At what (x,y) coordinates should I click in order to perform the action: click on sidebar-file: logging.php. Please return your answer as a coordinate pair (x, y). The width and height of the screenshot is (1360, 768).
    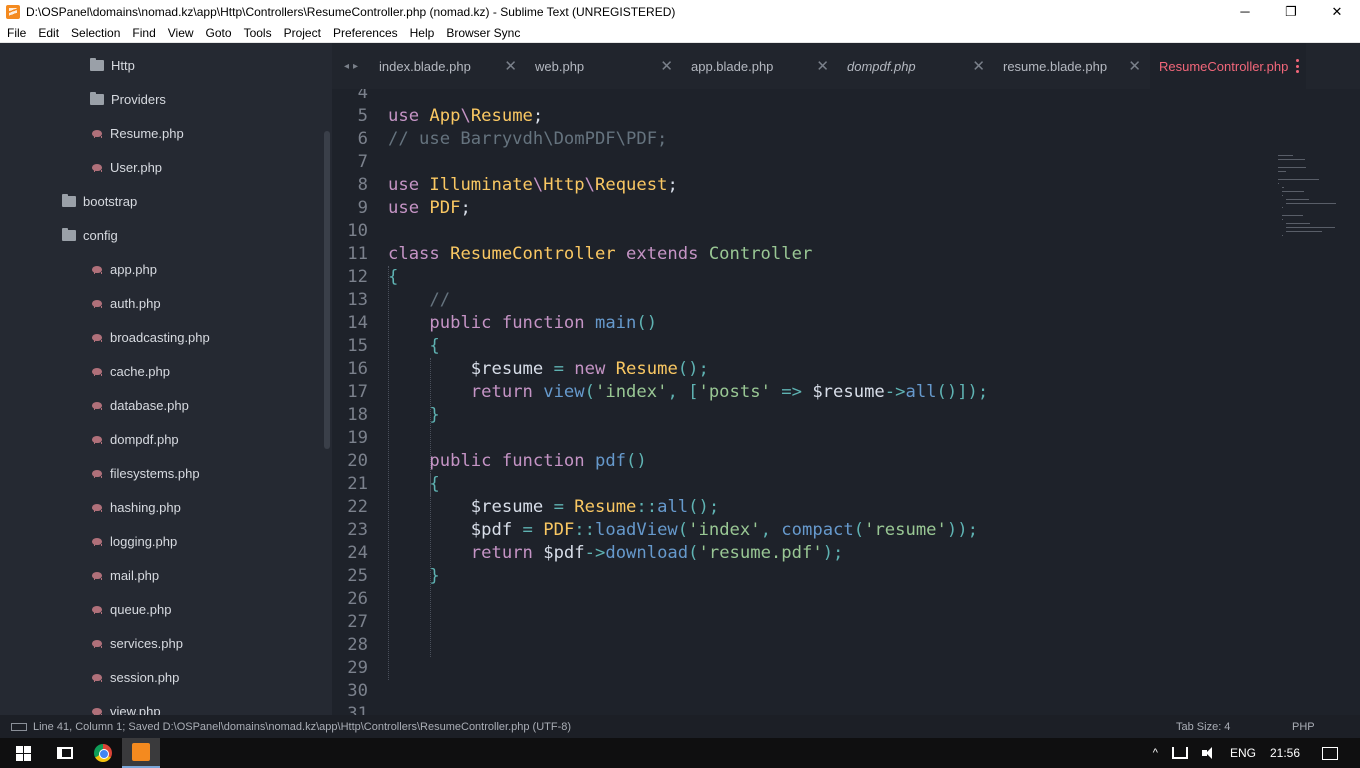
    Looking at the image, I should click on (161, 541).